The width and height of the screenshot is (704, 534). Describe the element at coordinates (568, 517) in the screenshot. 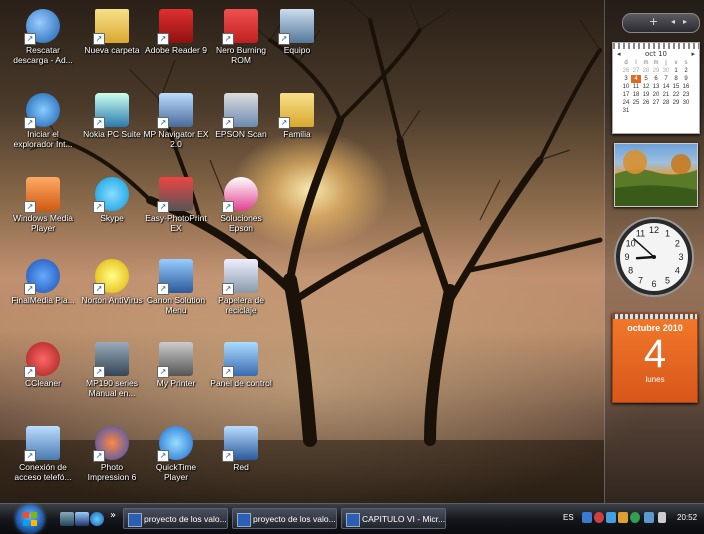

I see `language-indicator: ES` at that location.